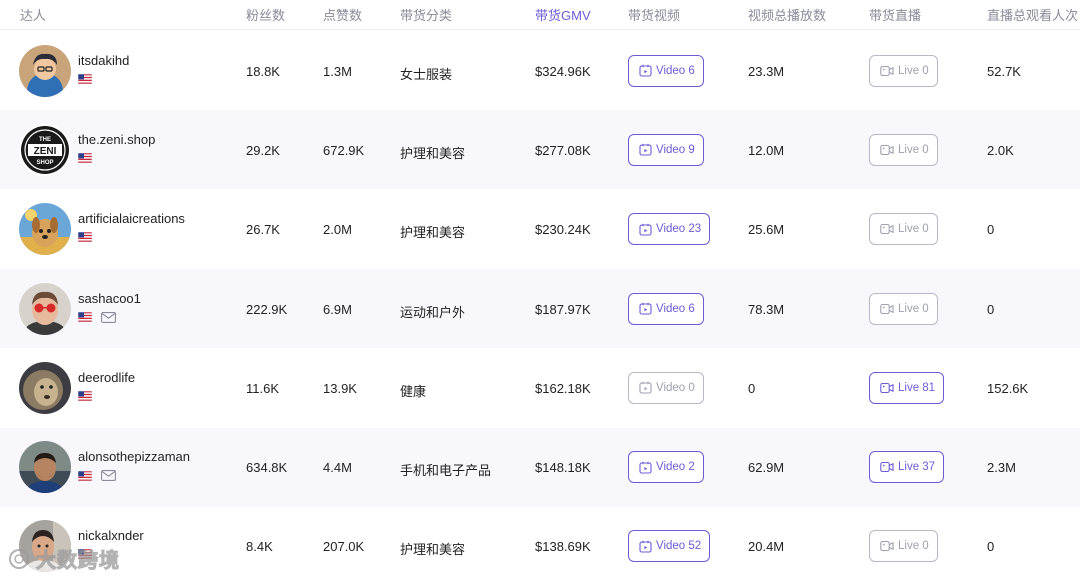 Image resolution: width=1080 pixels, height=578 pixels. I want to click on creator-name: itsdakihd, so click(103, 60).